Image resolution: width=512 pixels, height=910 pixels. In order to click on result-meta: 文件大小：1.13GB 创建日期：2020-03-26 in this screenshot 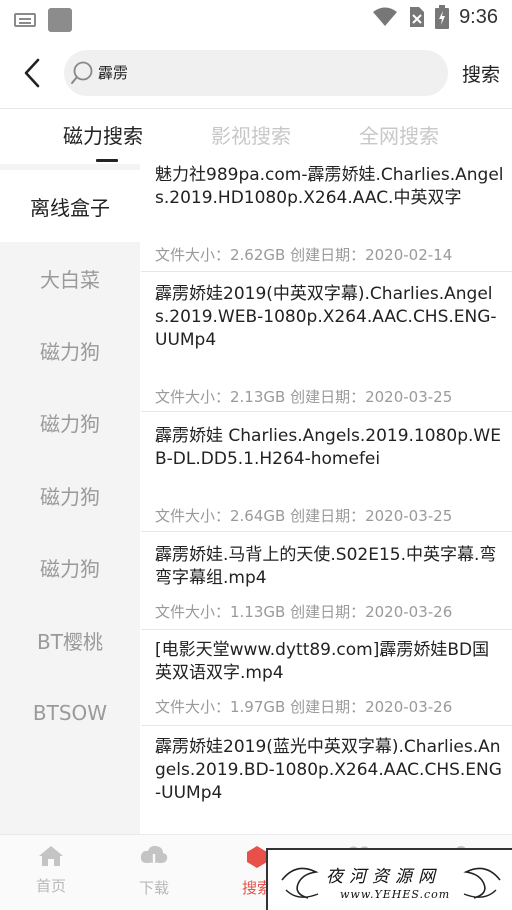, I will do `click(304, 612)`.